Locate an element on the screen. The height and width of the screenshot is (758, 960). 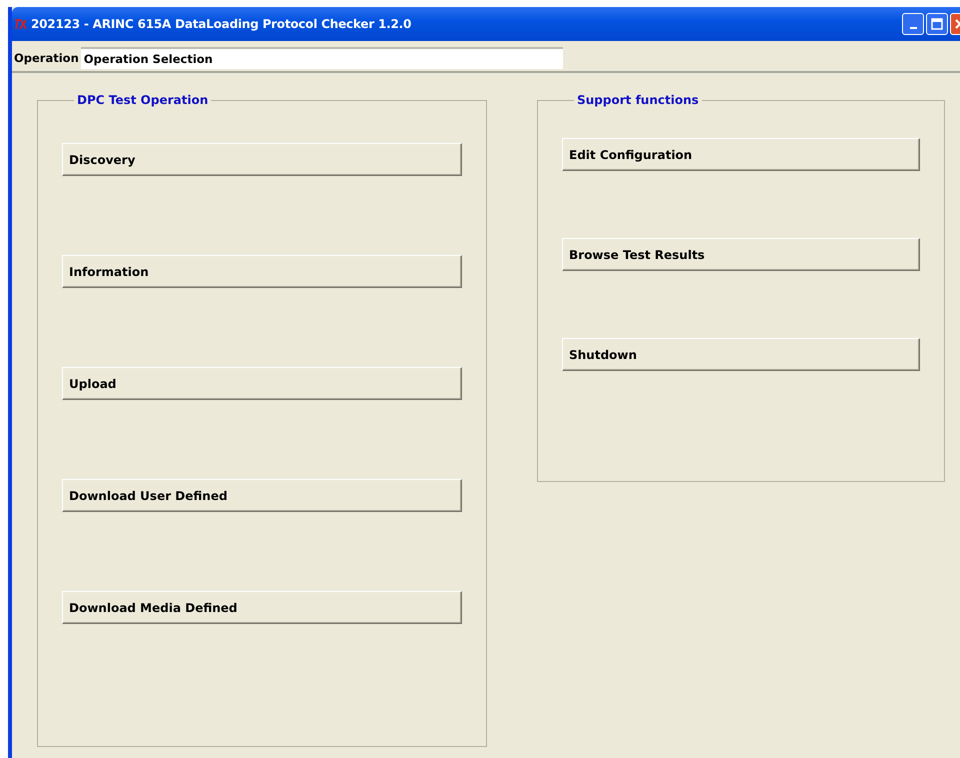
maximize-icon is located at coordinates (937, 24).